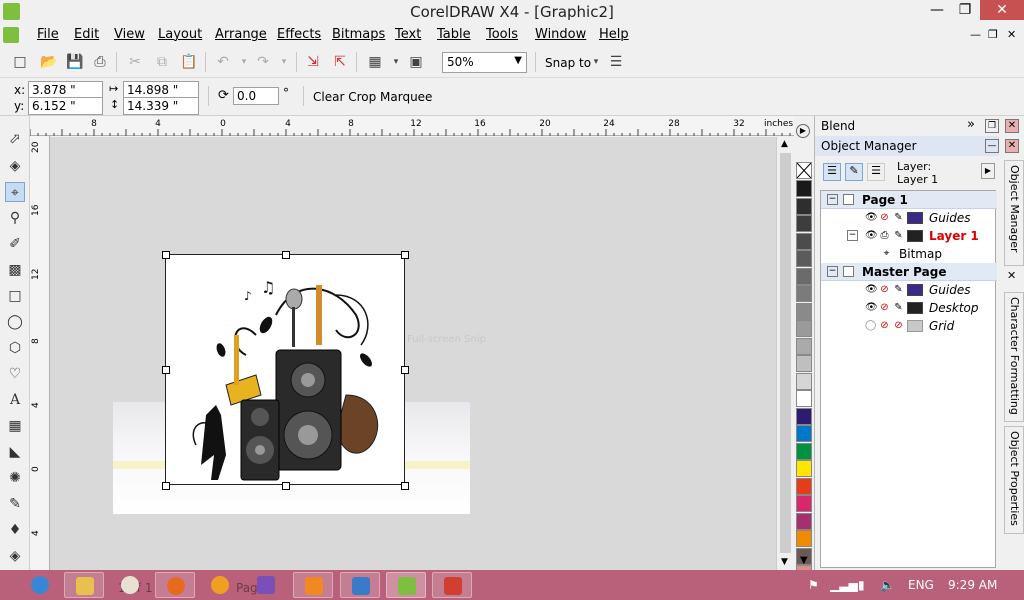 This screenshot has height=600, width=1024. What do you see at coordinates (785, 353) in the screenshot?
I see `scrollbar-thumb` at bounding box center [785, 353].